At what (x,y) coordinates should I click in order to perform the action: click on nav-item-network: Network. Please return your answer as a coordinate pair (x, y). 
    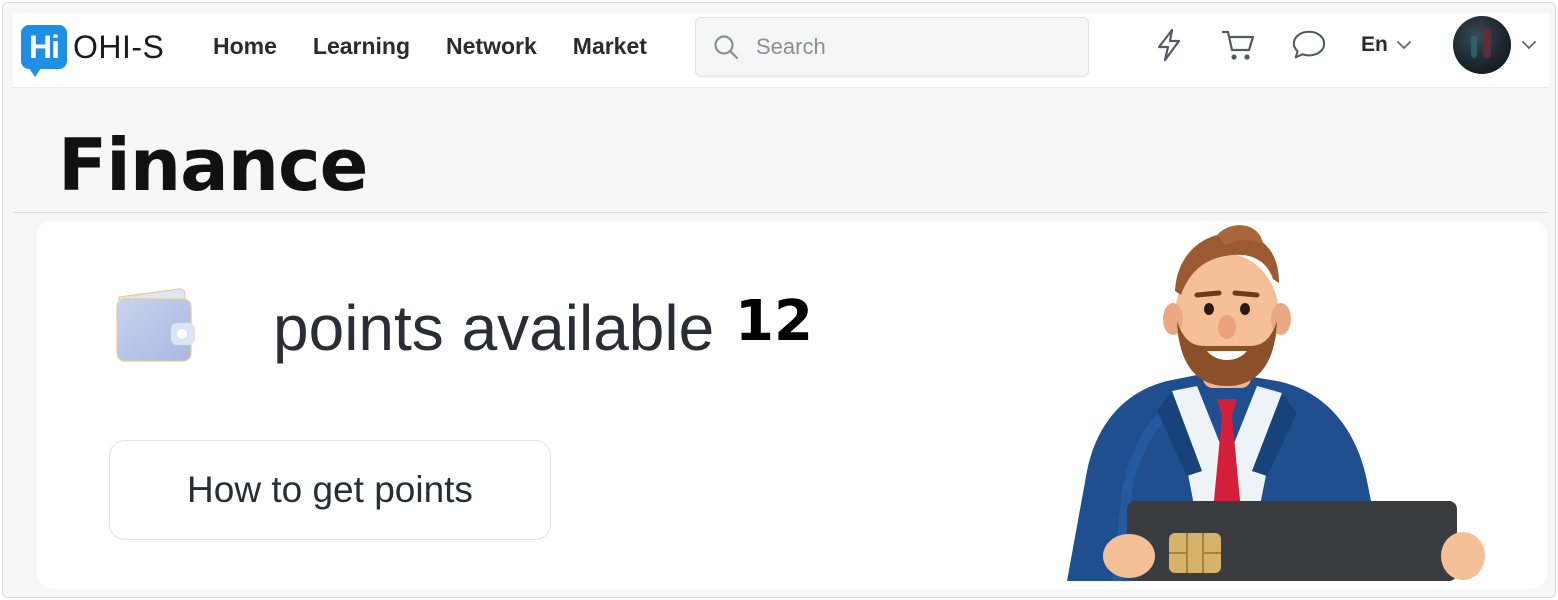
    Looking at the image, I should click on (491, 46).